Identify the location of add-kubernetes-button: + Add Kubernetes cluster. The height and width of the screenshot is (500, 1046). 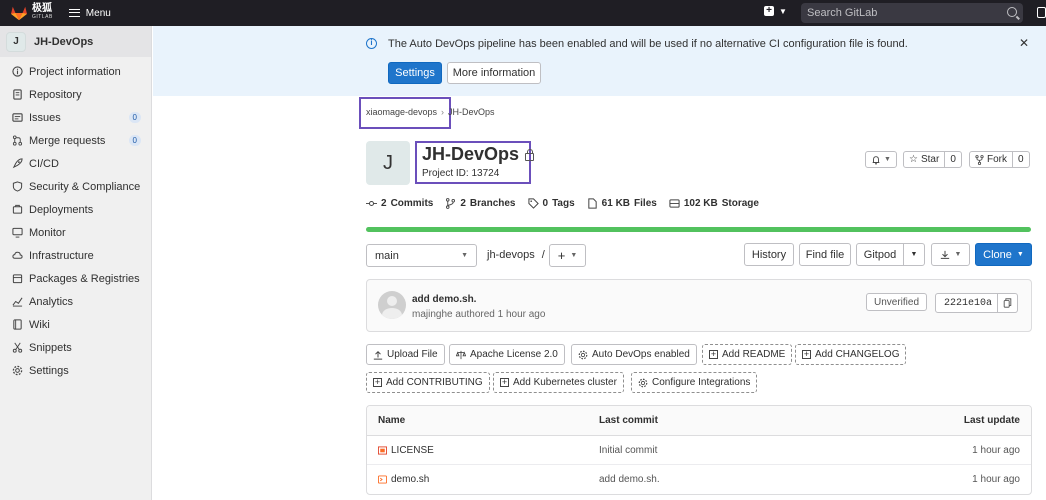
(558, 382).